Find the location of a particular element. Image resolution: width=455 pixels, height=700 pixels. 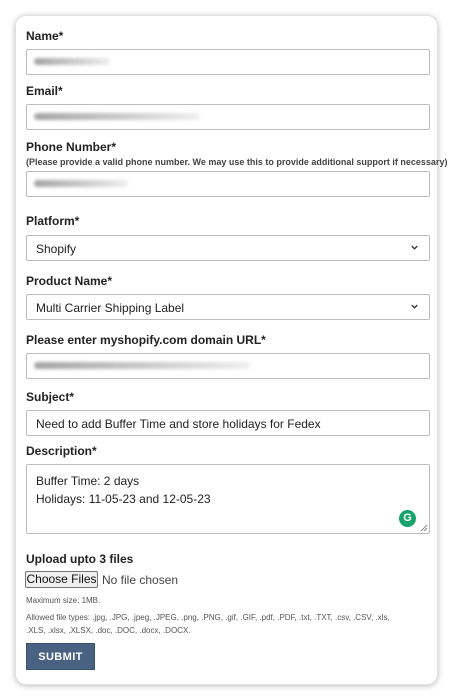

upload-label: Upload upto 3 files is located at coordinates (80, 559).